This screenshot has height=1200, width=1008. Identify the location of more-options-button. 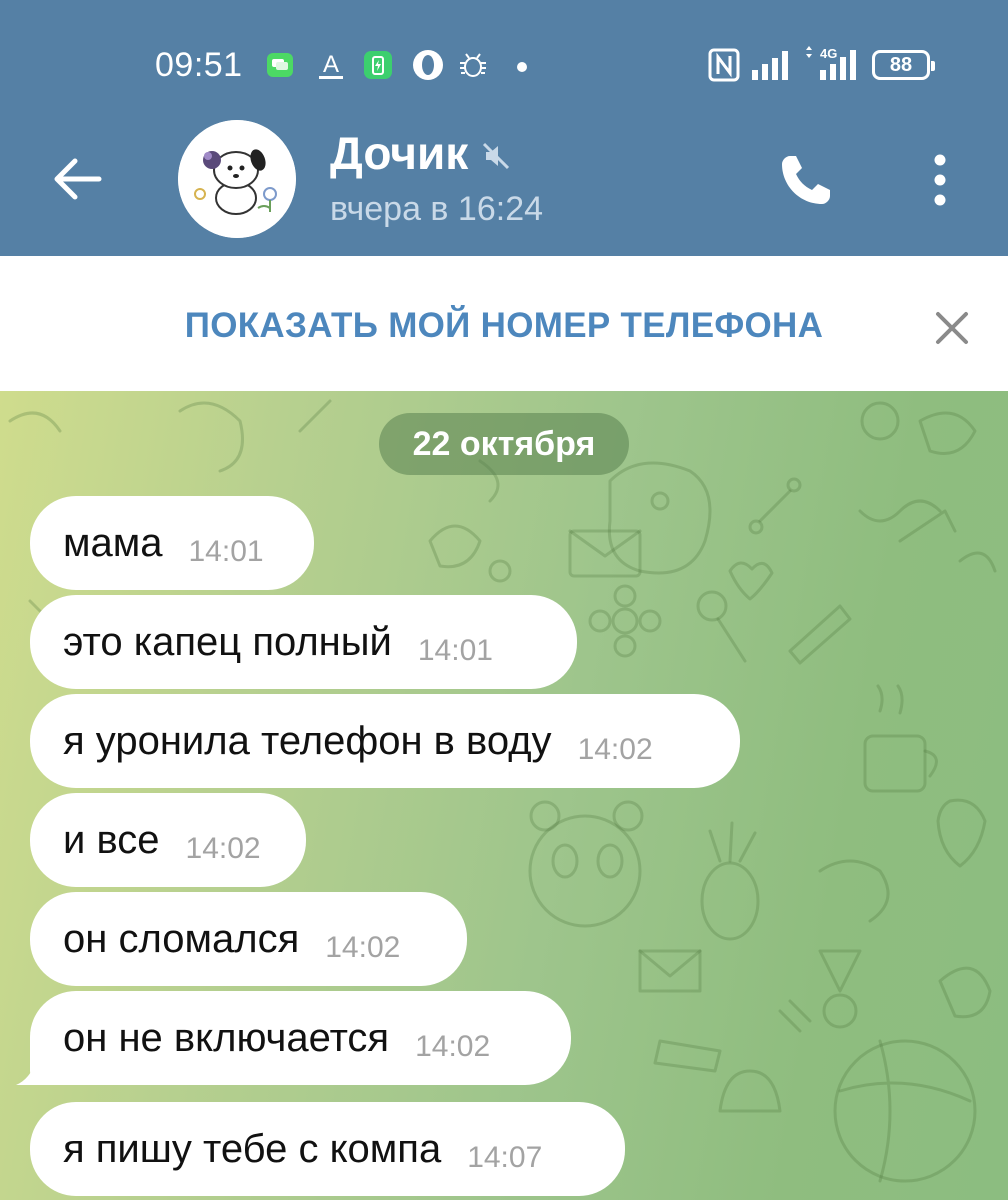
(940, 180).